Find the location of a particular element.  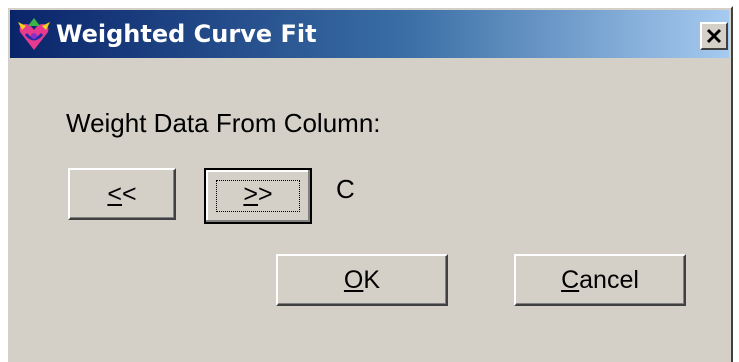

ok-button: OK is located at coordinates (362, 280).